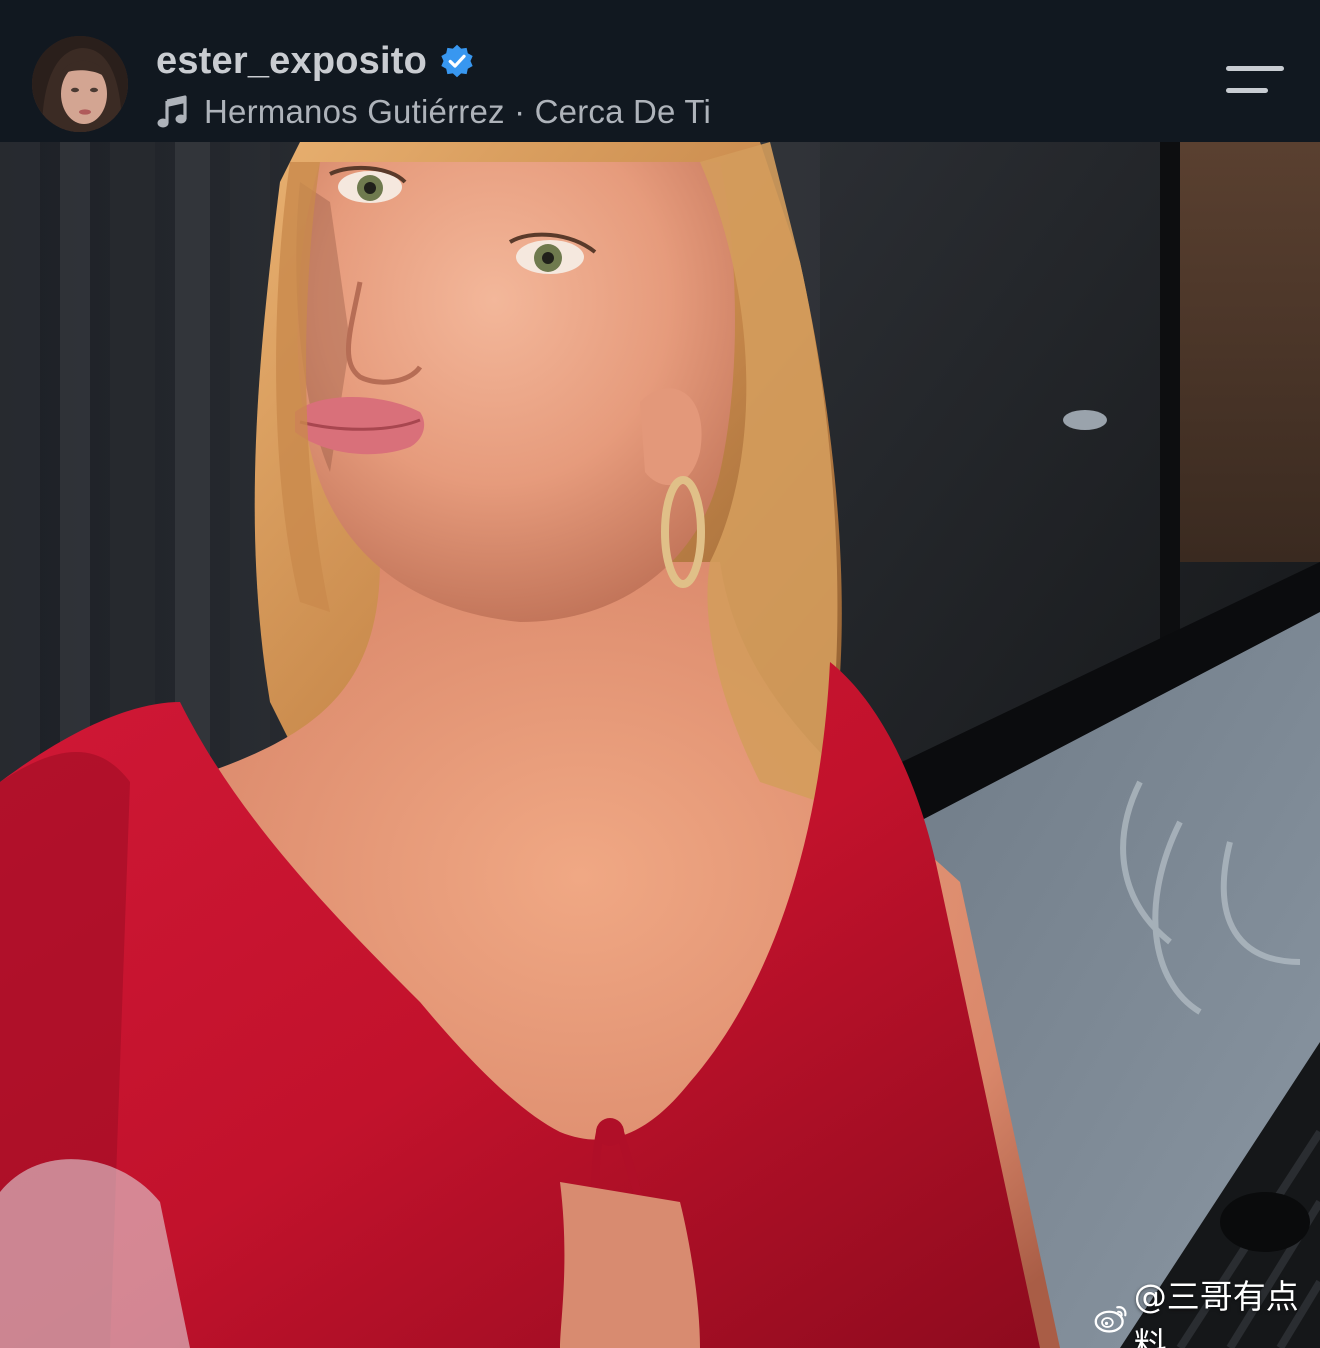 This screenshot has width=1320, height=1348. I want to click on menu-button, so click(1253, 82).